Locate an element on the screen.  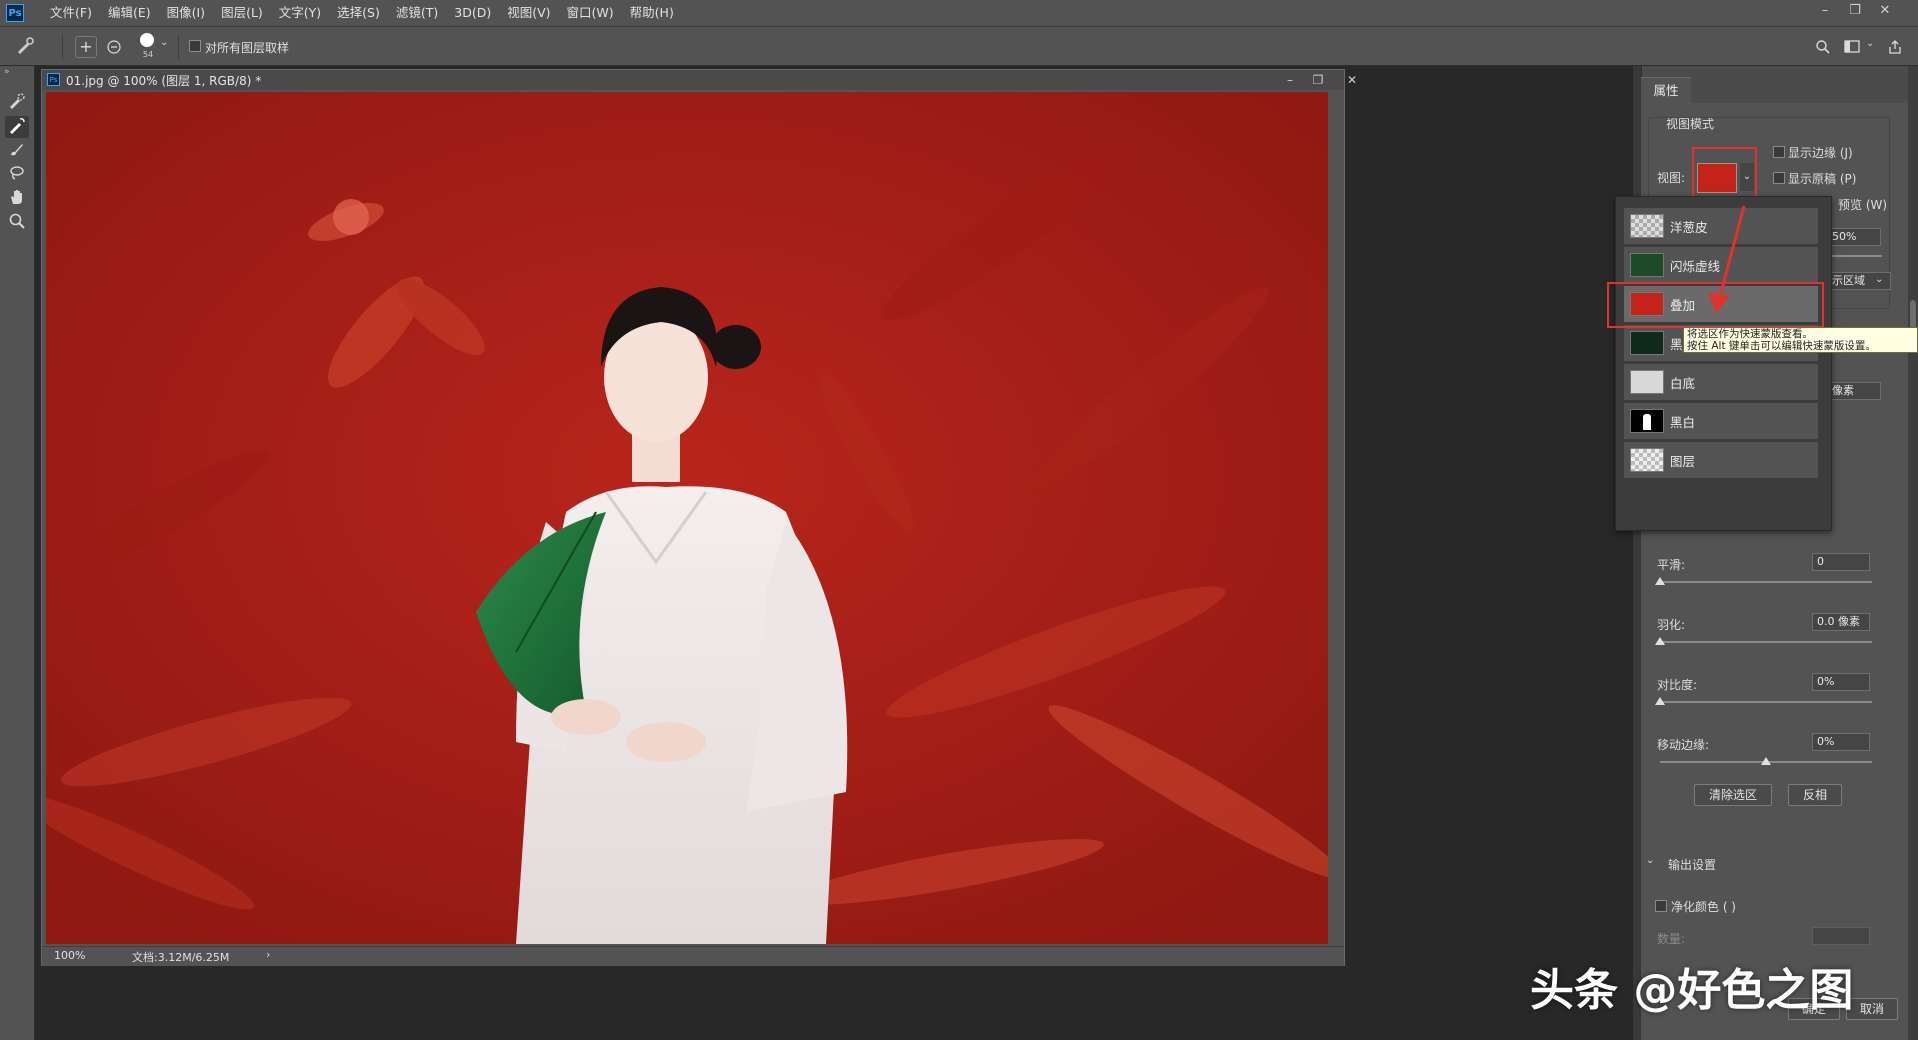
marching-ants-thumbnail is located at coordinates (1647, 265).